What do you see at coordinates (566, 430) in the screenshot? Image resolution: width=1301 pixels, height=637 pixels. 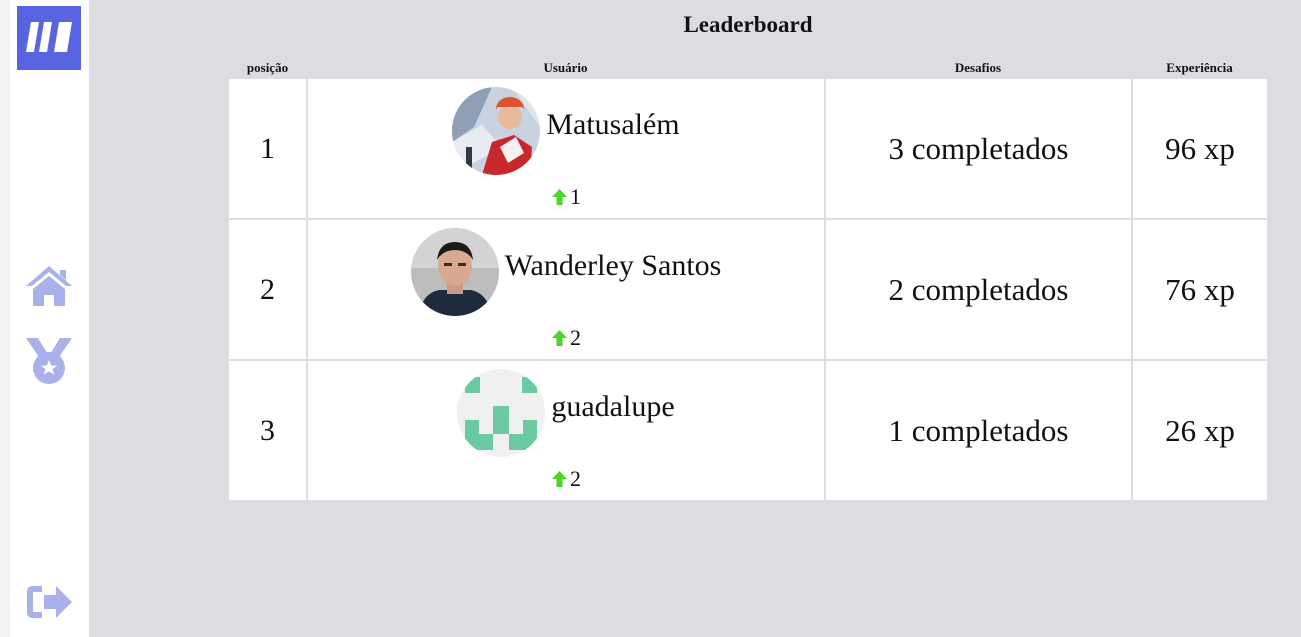 I see `user-cell: guadalupe 2` at bounding box center [566, 430].